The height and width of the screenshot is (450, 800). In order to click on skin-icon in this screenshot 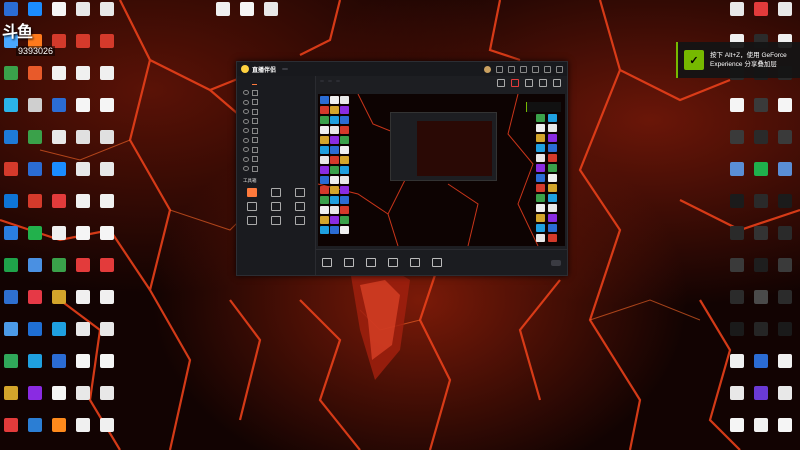, I will do `click(511, 69)`.